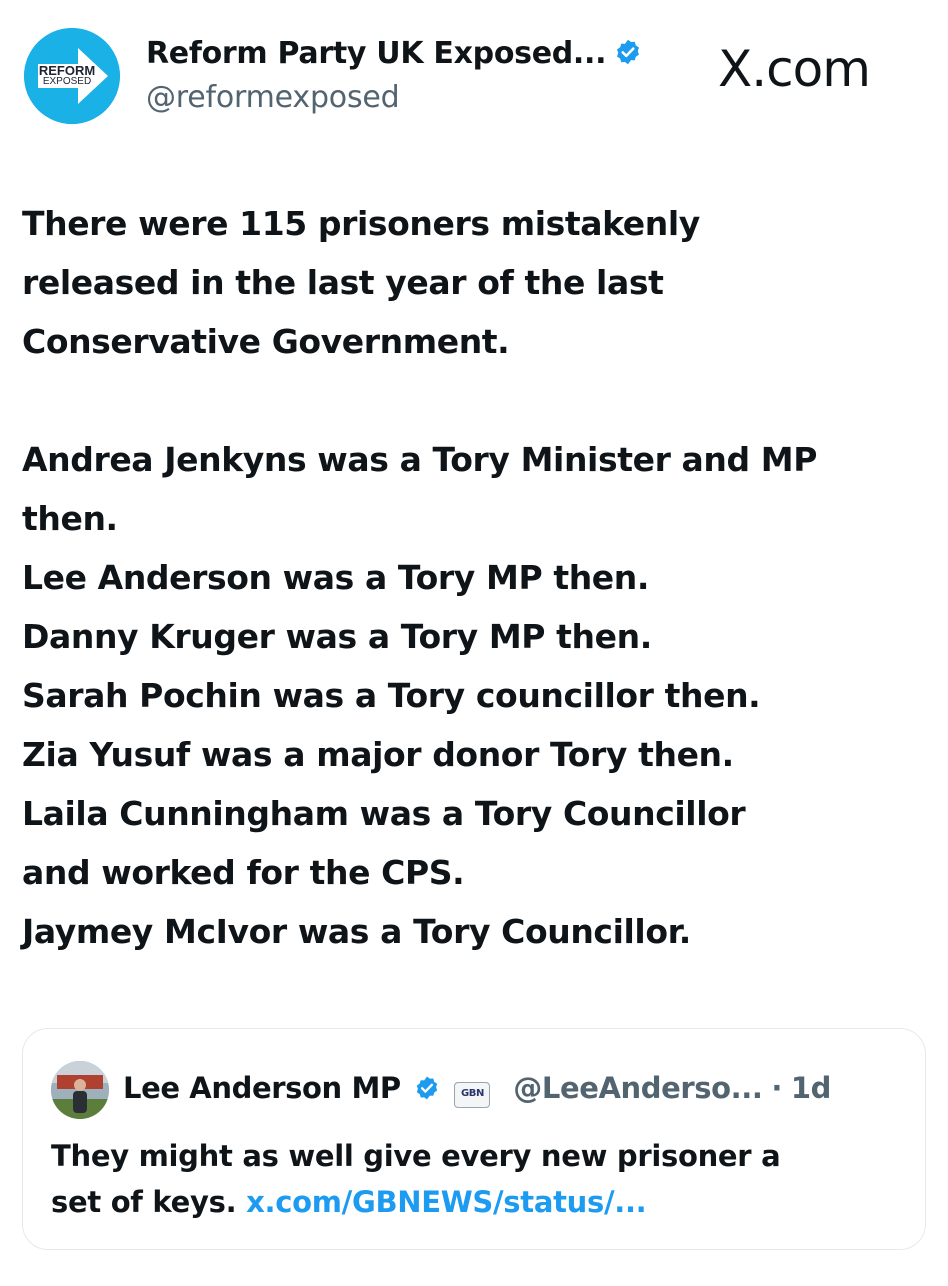  What do you see at coordinates (361, 223) in the screenshot?
I see `tweet-line: There were 115 prisoners mistakenly` at bounding box center [361, 223].